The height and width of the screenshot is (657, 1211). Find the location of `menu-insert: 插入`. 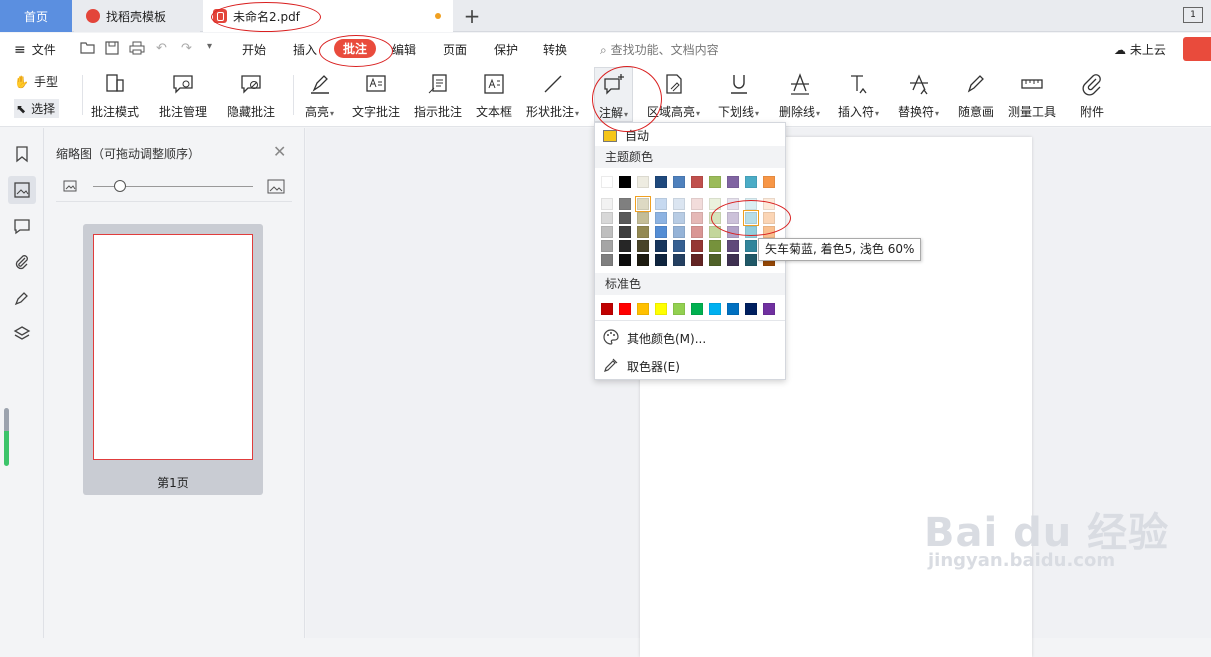

menu-insert: 插入 is located at coordinates (305, 49).